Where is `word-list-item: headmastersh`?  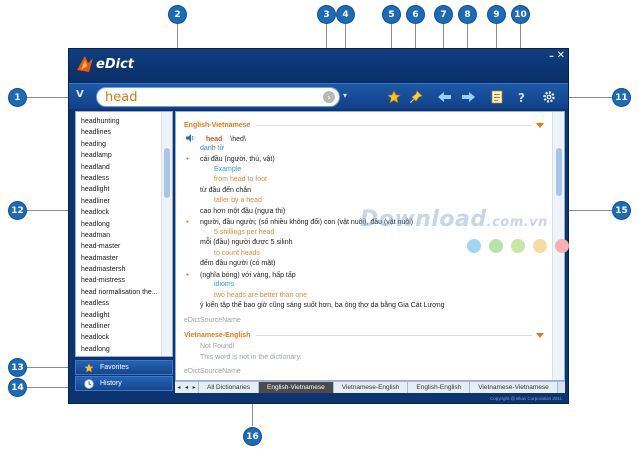 word-list-item: headmastersh is located at coordinates (121, 269).